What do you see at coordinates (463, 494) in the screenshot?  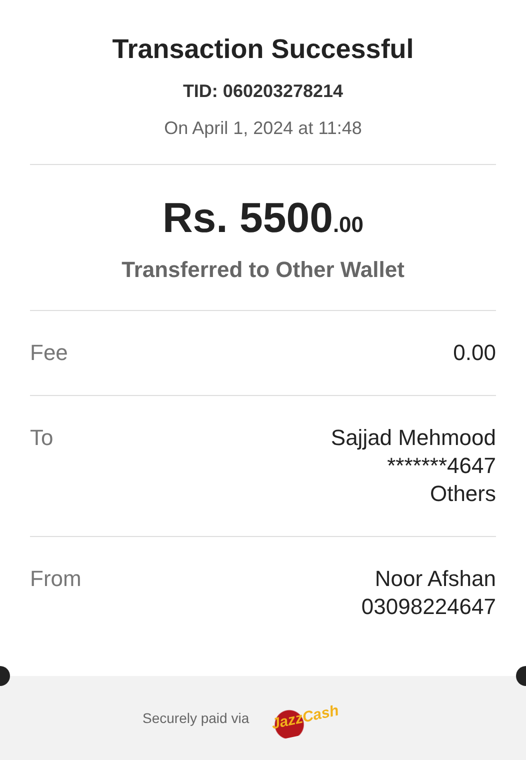 I see `detail-value: Others` at bounding box center [463, 494].